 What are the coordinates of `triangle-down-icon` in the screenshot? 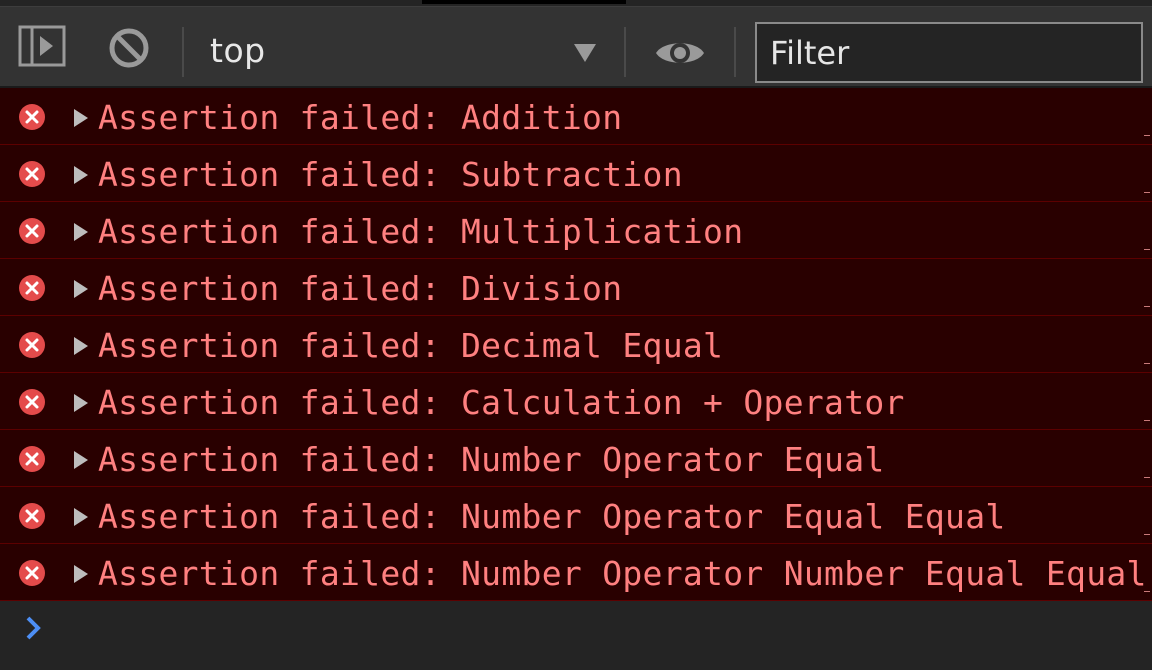 It's located at (585, 53).